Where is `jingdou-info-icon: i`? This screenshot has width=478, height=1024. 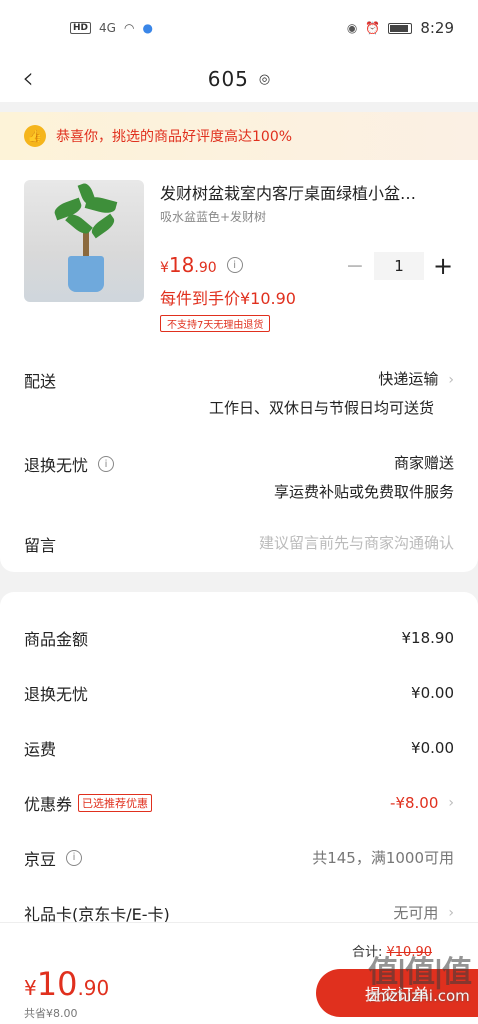 jingdou-info-icon: i is located at coordinates (74, 857).